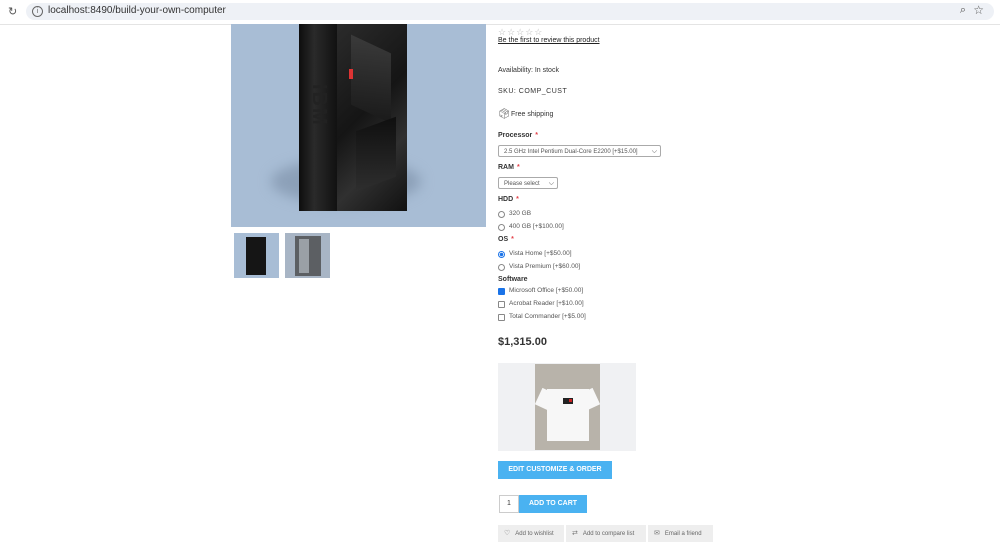  Describe the element at coordinates (546, 290) in the screenshot. I see `software-option-1: Microsoft Office [+$50.00]` at that location.